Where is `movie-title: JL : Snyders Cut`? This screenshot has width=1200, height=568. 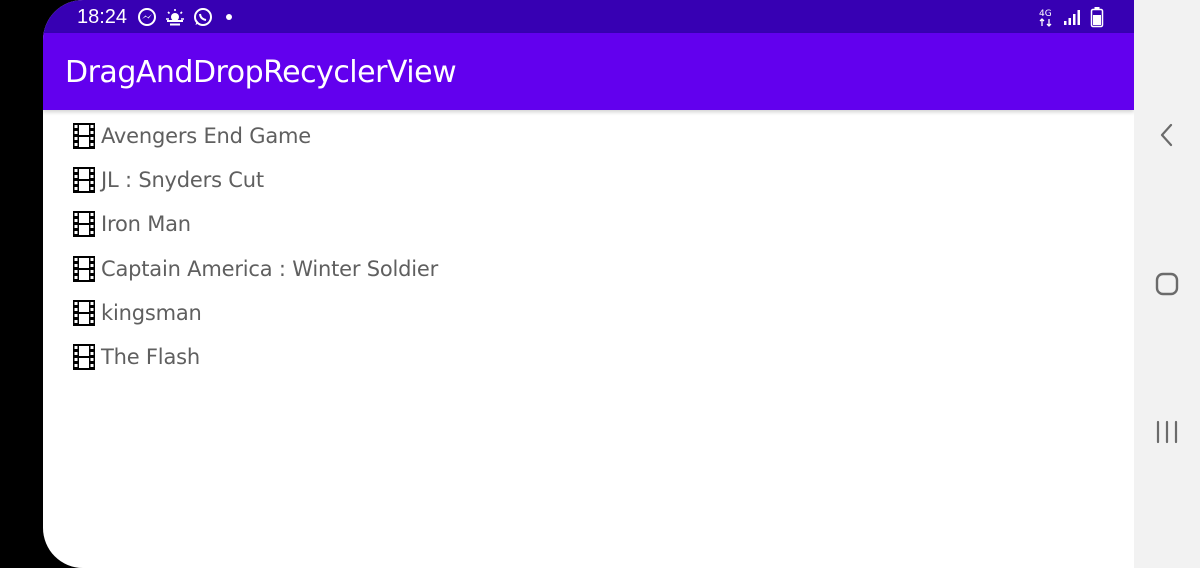 movie-title: JL : Snyders Cut is located at coordinates (182, 180).